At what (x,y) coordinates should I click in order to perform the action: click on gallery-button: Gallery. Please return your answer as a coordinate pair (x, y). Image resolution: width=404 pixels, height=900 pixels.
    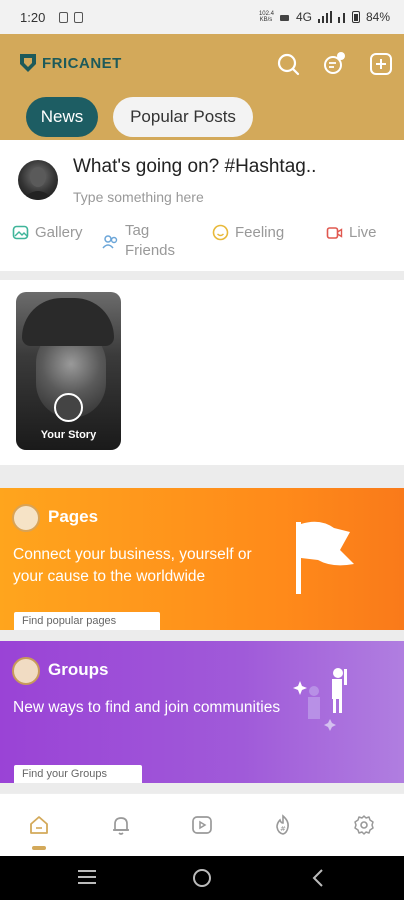
    Looking at the image, I should click on (47, 232).